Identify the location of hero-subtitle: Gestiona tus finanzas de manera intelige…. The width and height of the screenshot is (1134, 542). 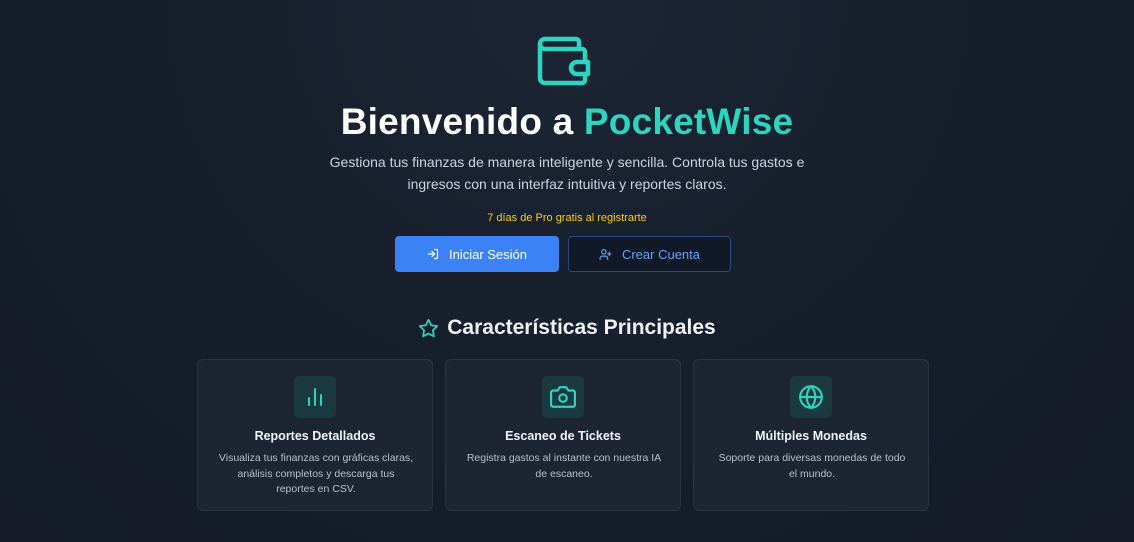
(567, 173).